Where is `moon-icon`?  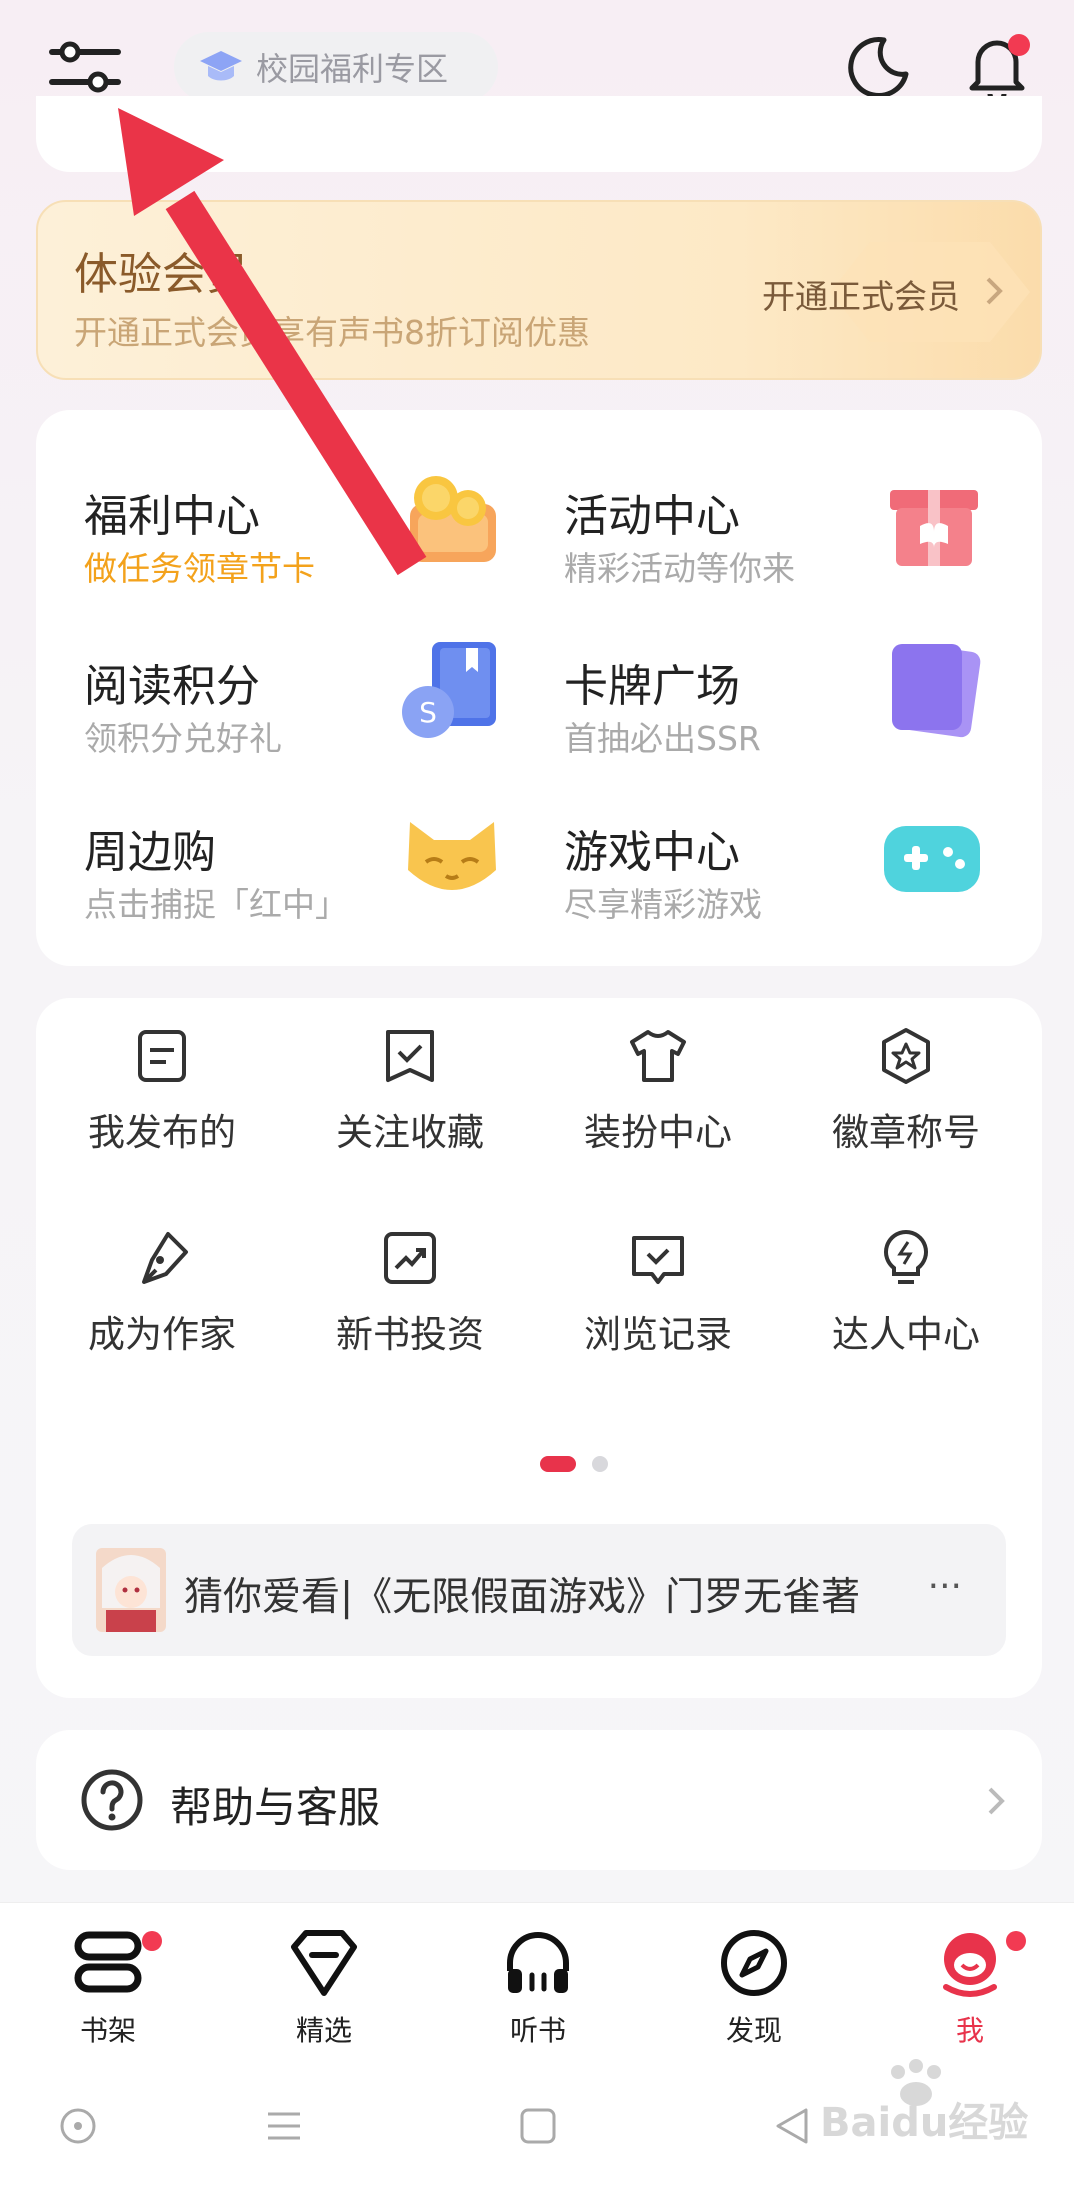 moon-icon is located at coordinates (877, 67).